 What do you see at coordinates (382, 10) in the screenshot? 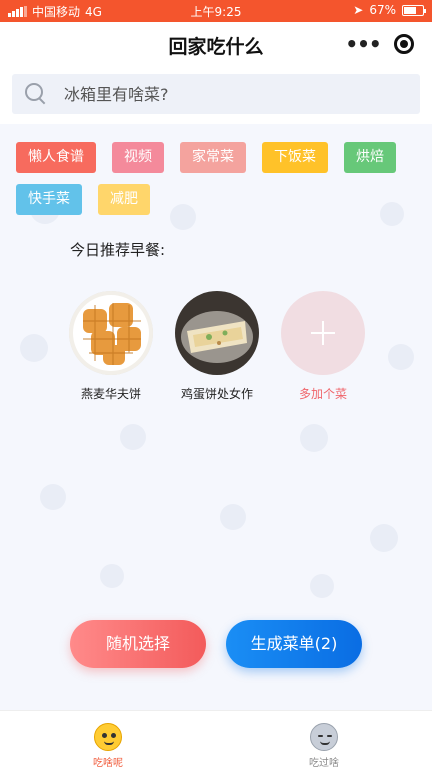
I see `battery-percent: 67%` at bounding box center [382, 10].